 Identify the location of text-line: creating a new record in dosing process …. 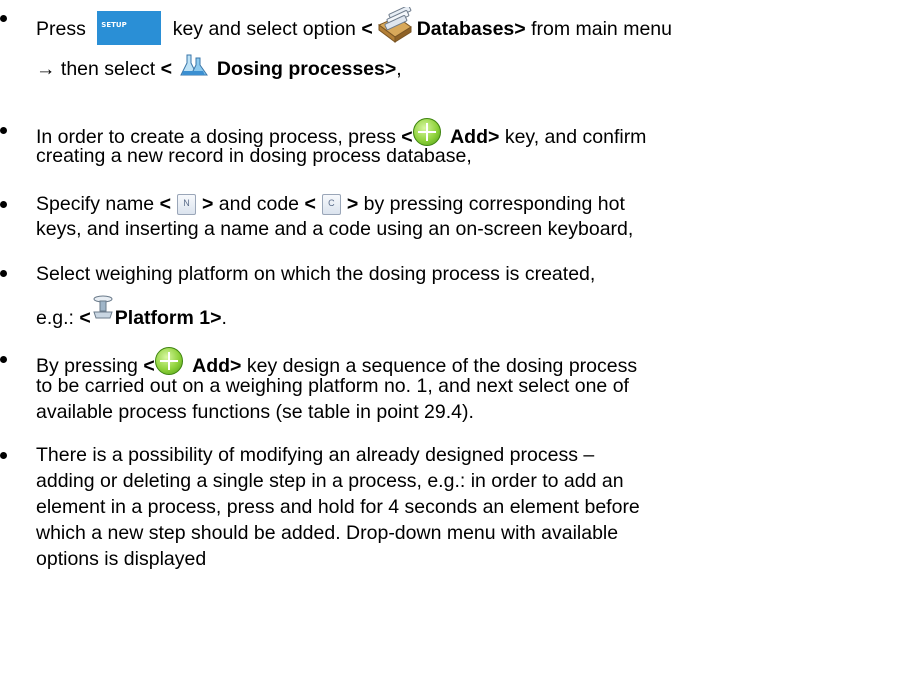
(254, 156).